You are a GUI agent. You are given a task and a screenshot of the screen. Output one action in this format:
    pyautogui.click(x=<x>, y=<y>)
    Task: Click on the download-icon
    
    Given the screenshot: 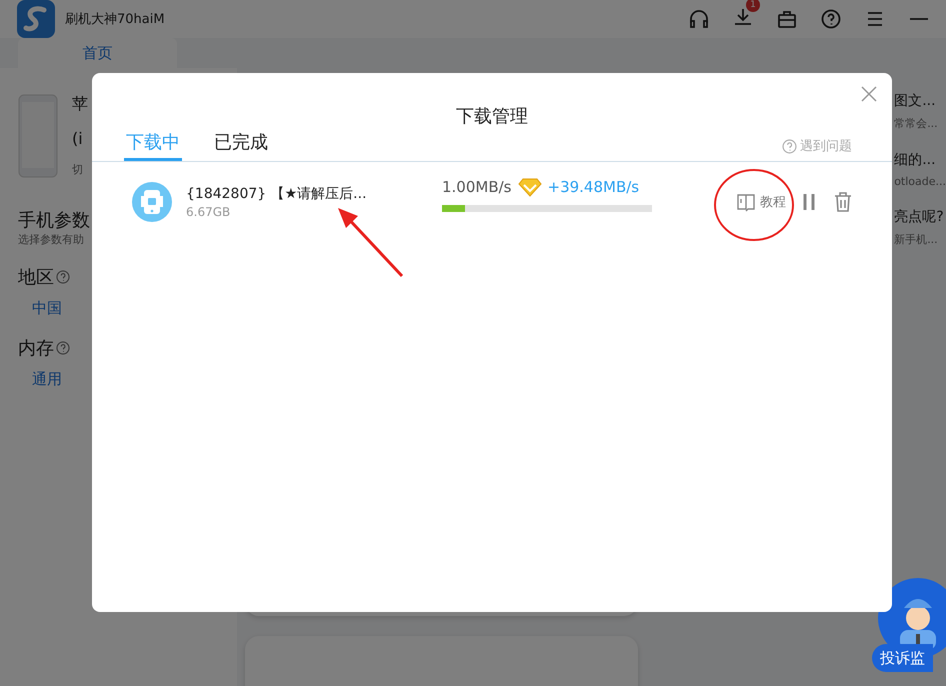 What is the action you would take?
    pyautogui.click(x=743, y=17)
    